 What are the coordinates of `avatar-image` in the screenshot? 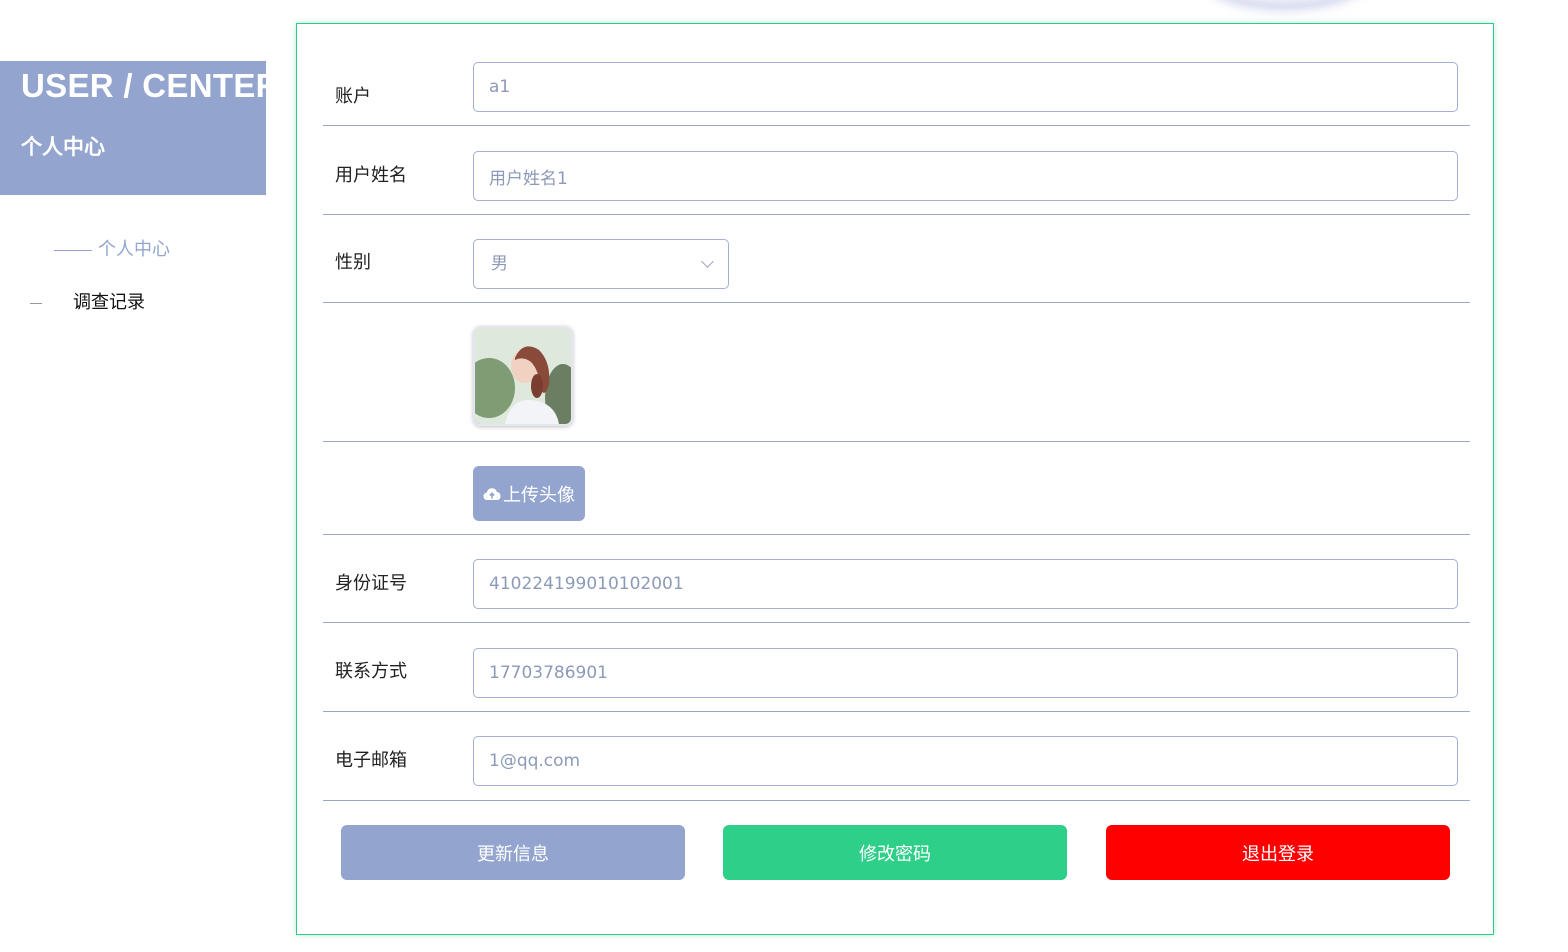 It's located at (523, 376).